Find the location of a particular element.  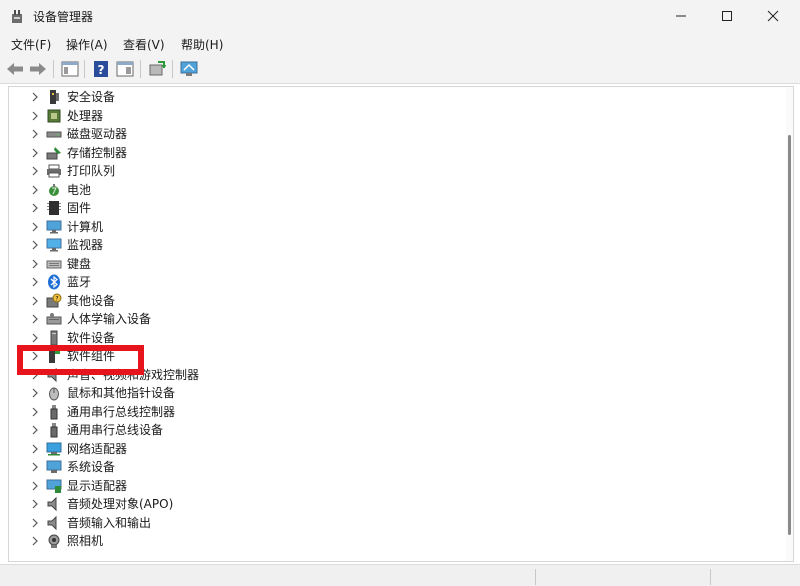

tree-node: 音频处理对象(APO) is located at coordinates (389, 504).